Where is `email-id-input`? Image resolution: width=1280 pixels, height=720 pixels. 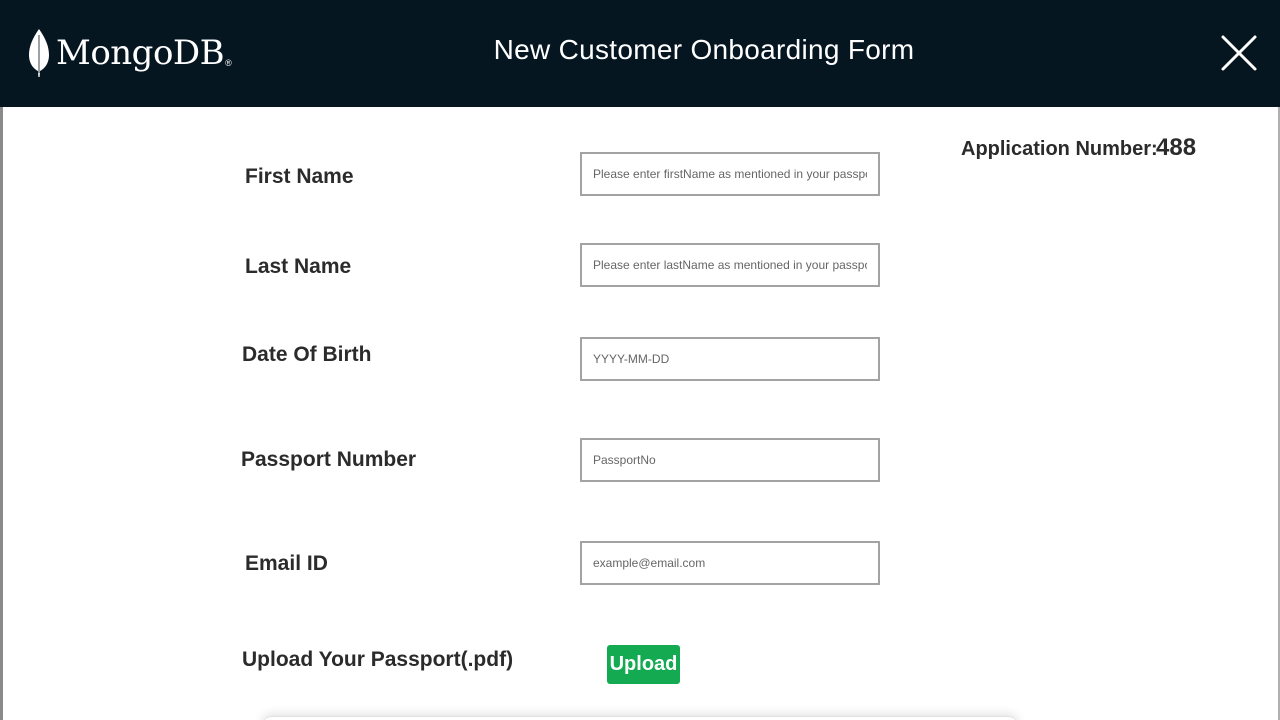
email-id-input is located at coordinates (730, 563).